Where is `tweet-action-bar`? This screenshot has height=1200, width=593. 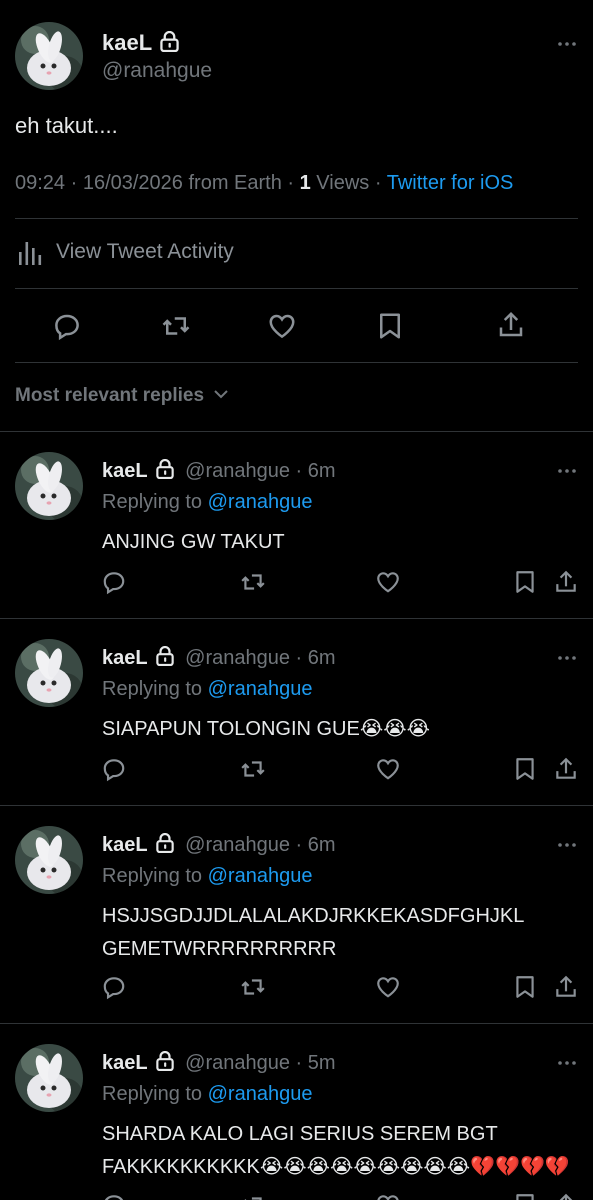 tweet-action-bar is located at coordinates (296, 327).